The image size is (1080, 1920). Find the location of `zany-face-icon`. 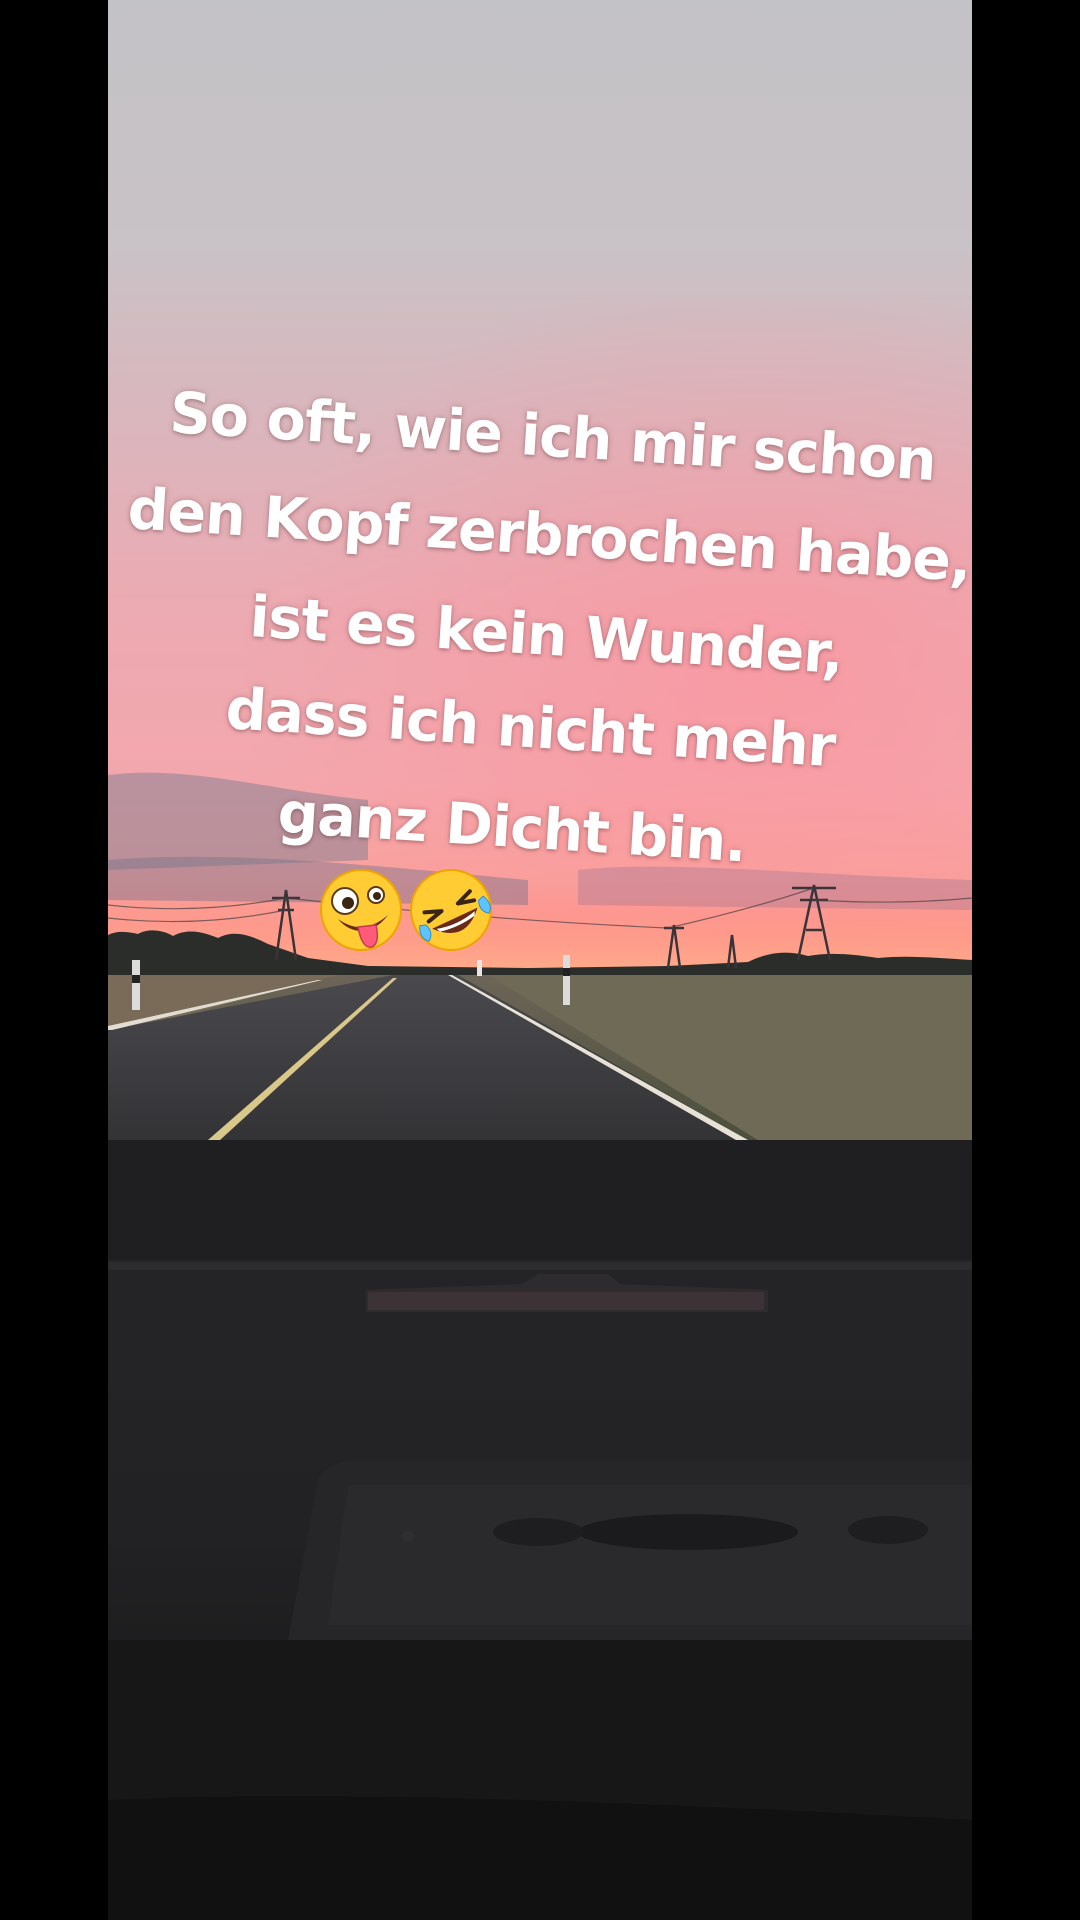

zany-face-icon is located at coordinates (361, 910).